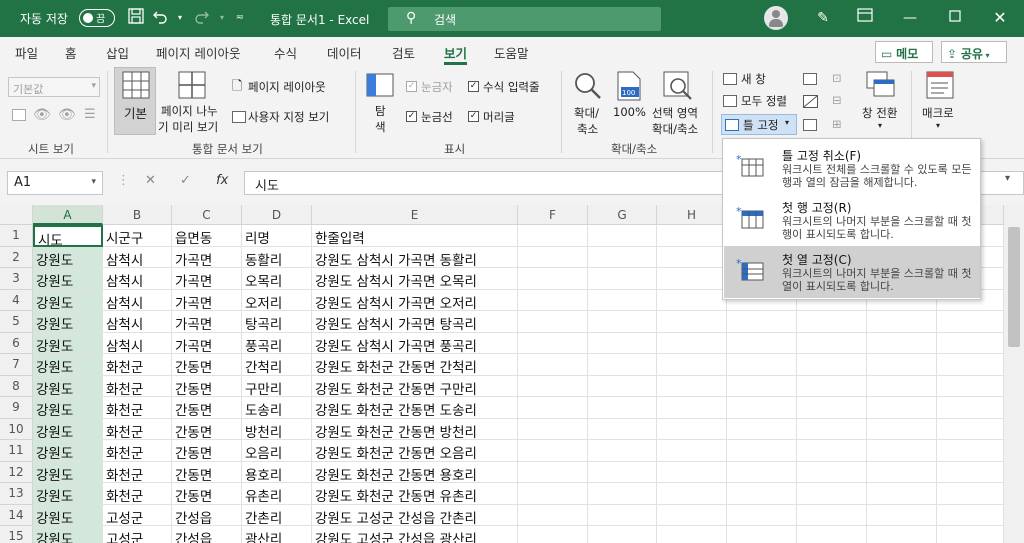 The height and width of the screenshot is (543, 1024). Describe the element at coordinates (137, 236) in the screenshot. I see `table-cell: 시군구` at that location.